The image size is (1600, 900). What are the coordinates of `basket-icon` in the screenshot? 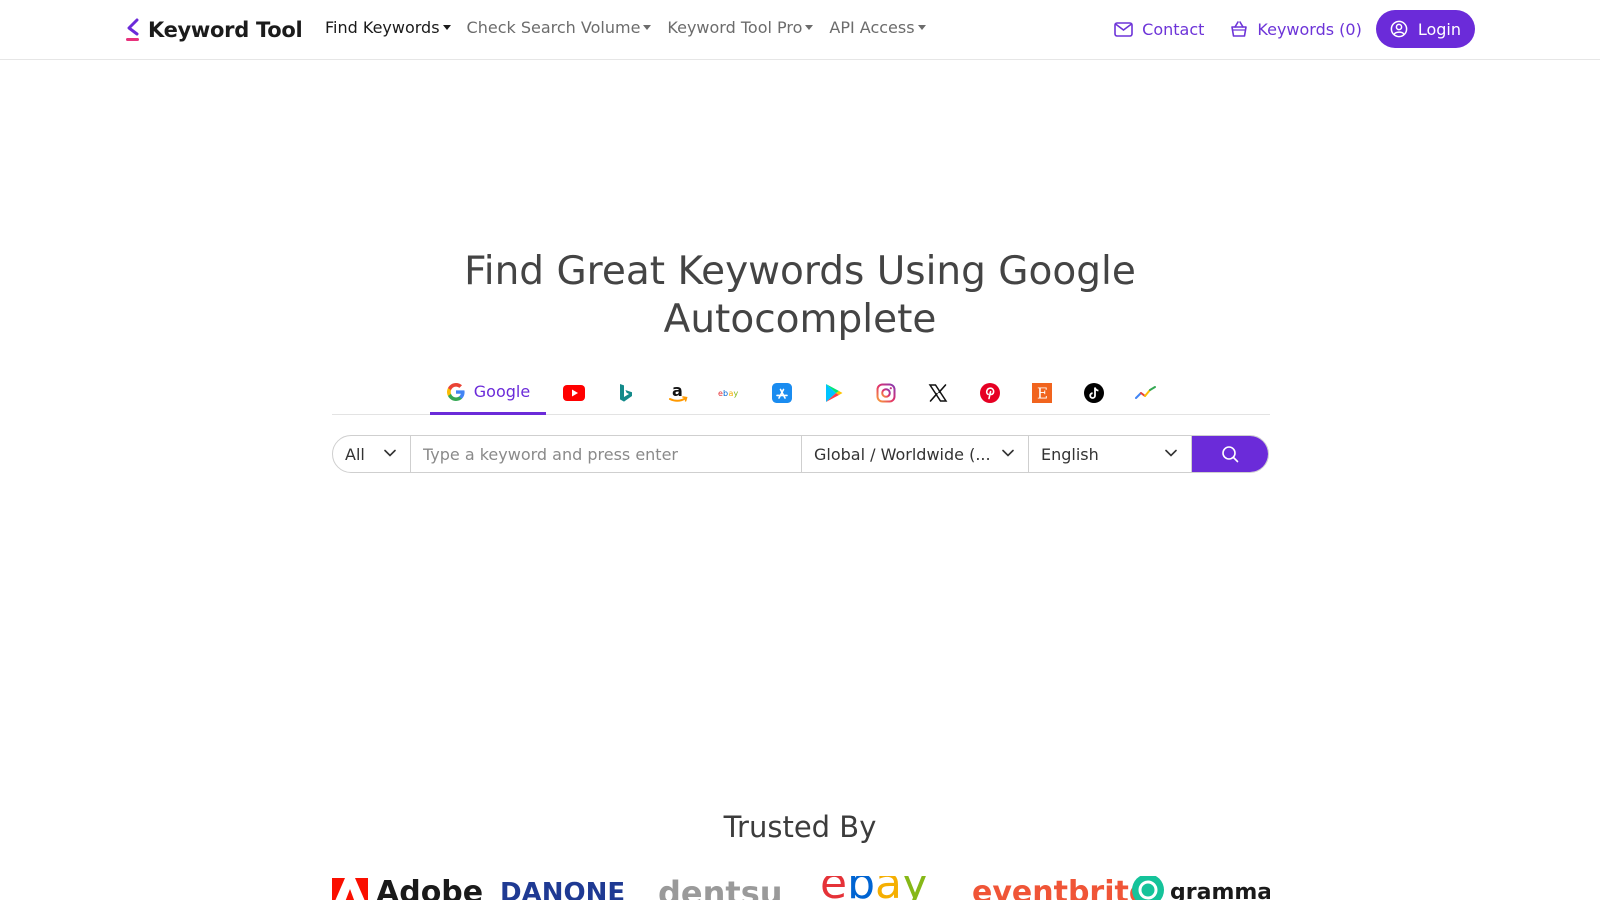 It's located at (1239, 29).